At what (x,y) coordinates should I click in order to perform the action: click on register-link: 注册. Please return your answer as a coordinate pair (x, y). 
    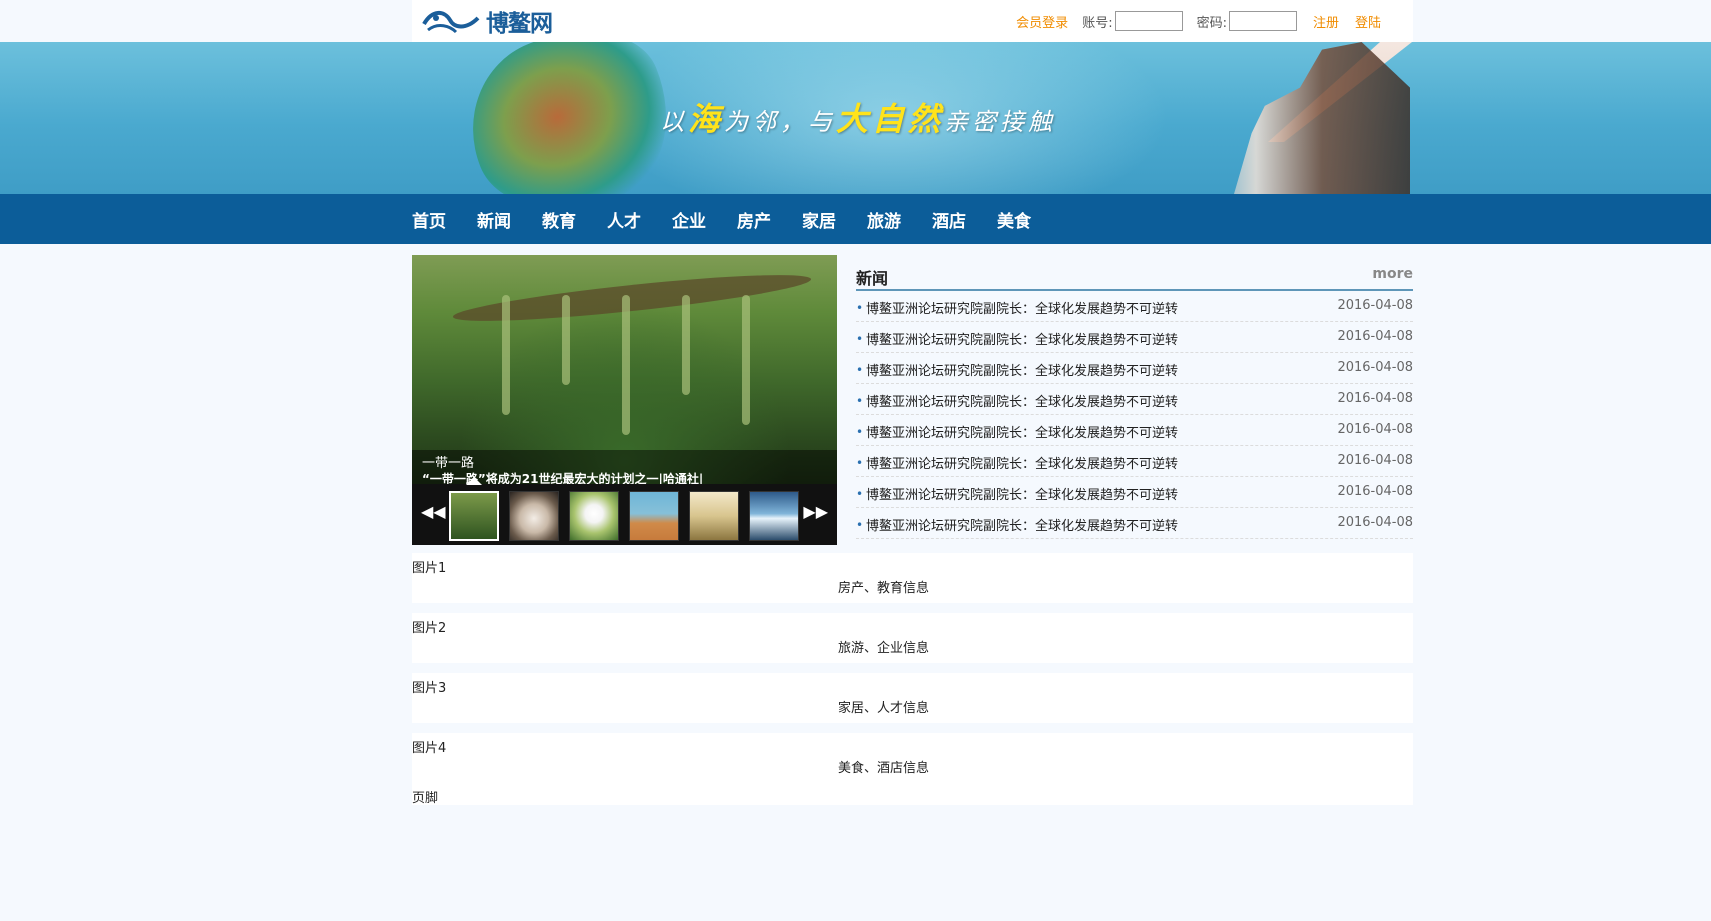
    Looking at the image, I should click on (1326, 21).